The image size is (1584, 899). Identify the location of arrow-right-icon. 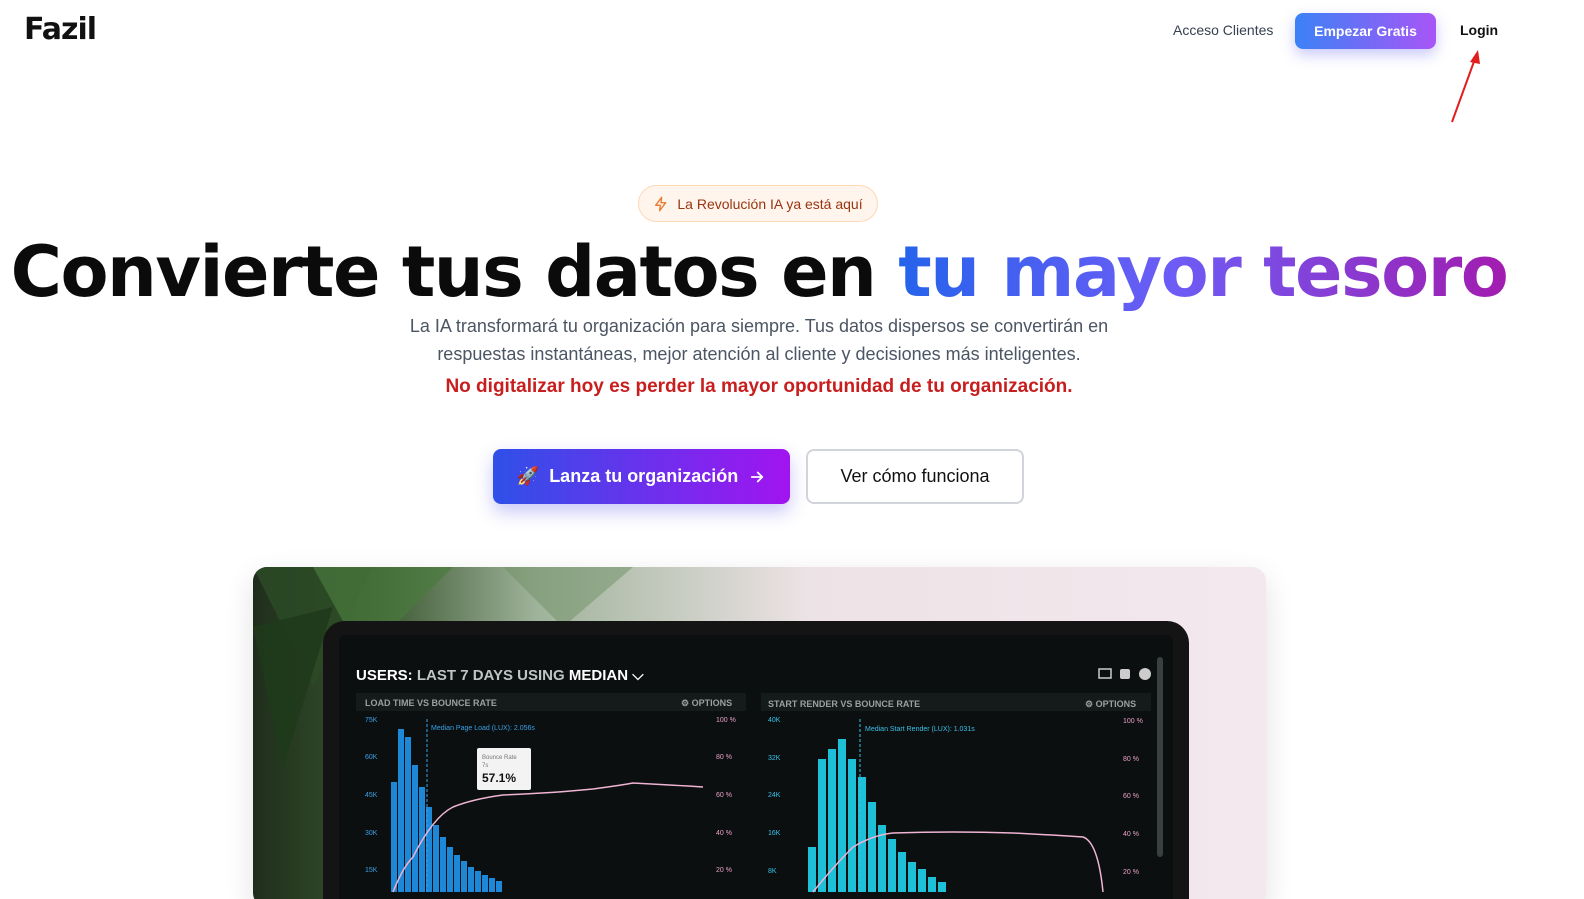
(757, 476).